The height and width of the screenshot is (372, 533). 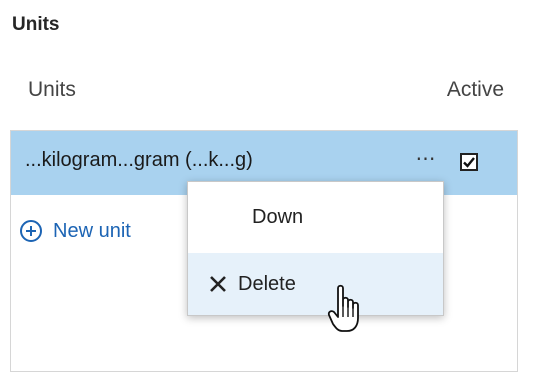 I want to click on menu-item-label: Down, so click(x=278, y=216).